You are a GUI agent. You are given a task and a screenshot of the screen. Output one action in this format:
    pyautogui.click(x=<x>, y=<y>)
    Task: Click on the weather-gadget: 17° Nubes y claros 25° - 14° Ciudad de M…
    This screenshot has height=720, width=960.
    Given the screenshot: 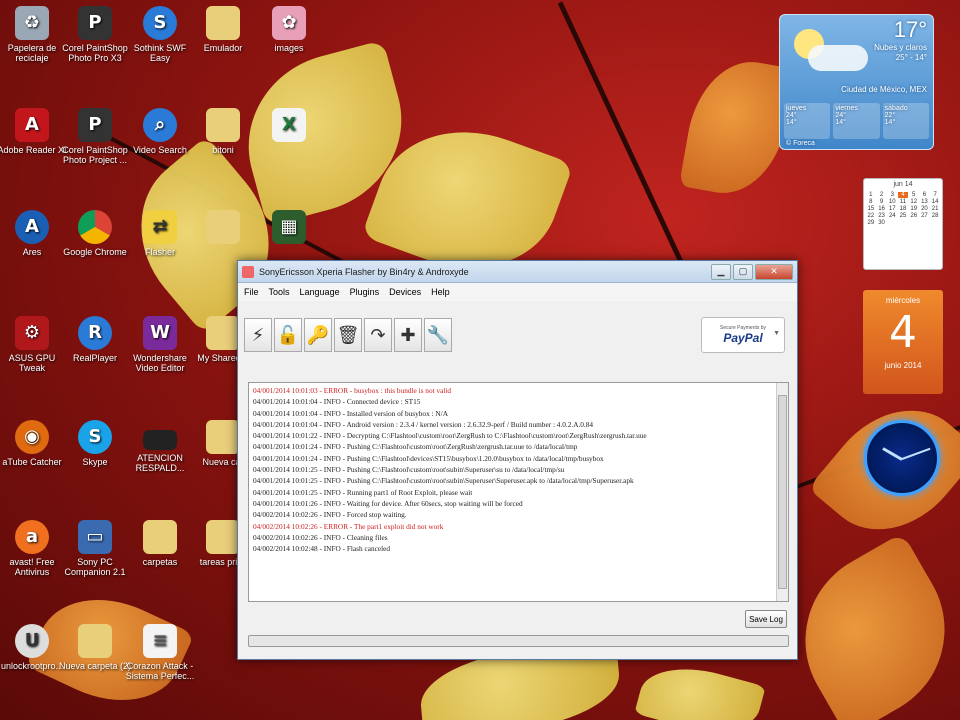 What is the action you would take?
    pyautogui.click(x=856, y=82)
    